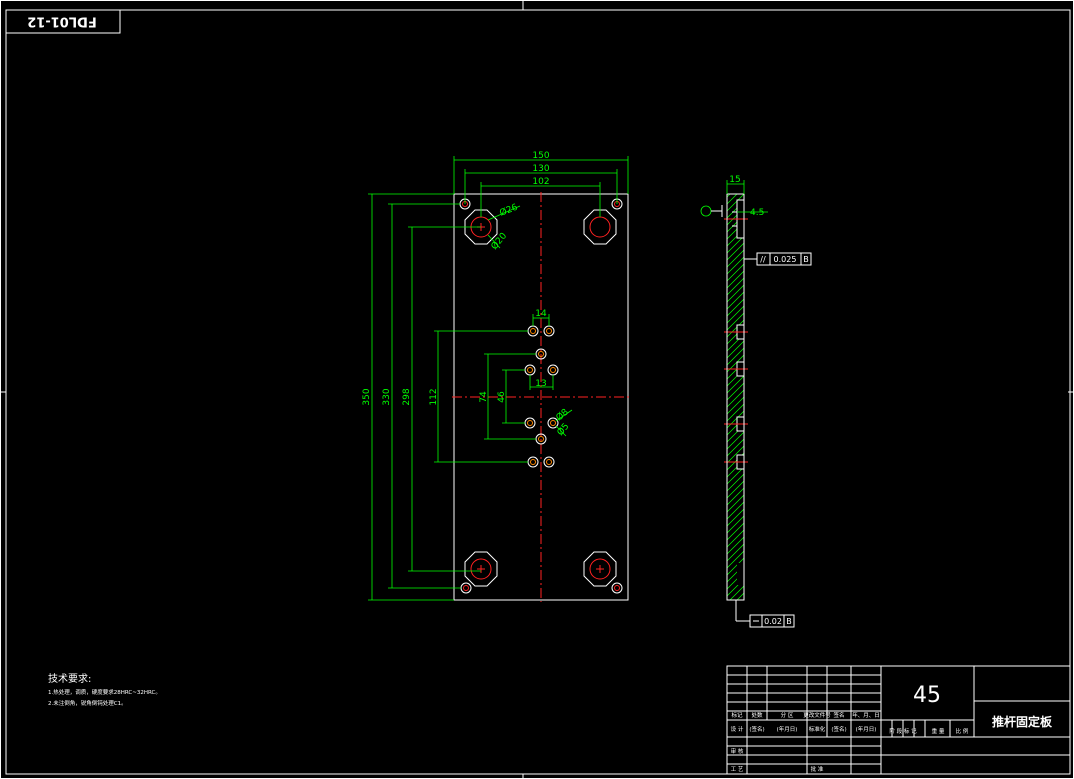 This screenshot has height=779, width=1074. I want to click on dia-8-callout: Ø8, so click(563, 414).